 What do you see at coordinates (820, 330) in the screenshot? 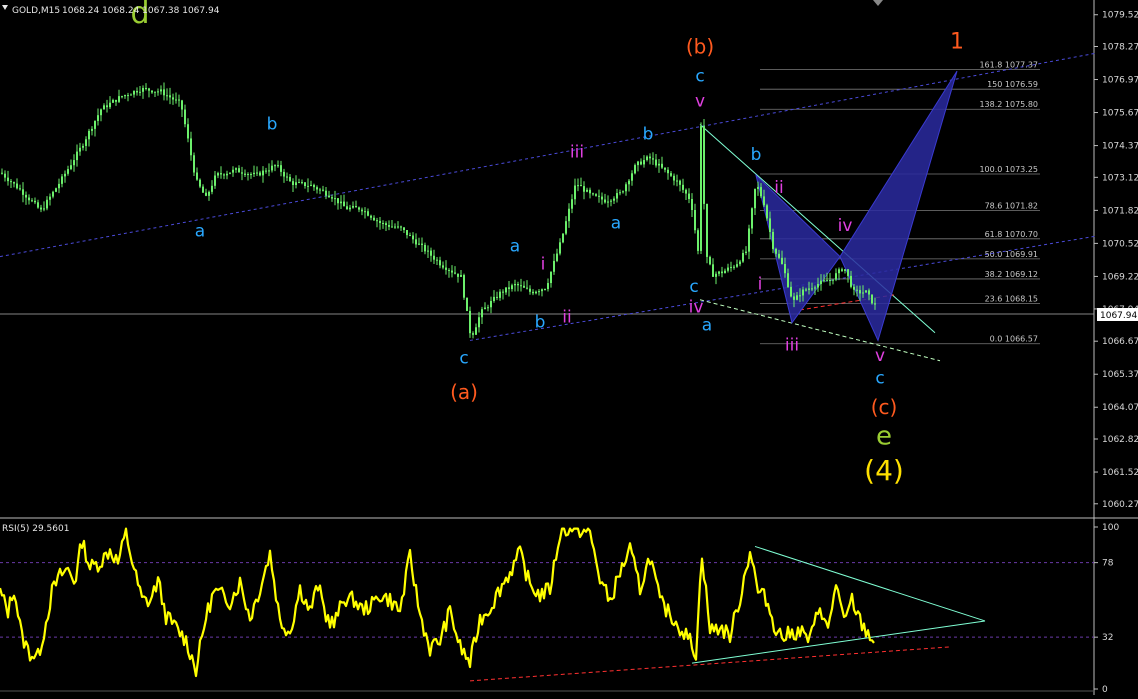
I see `trend-line` at bounding box center [820, 330].